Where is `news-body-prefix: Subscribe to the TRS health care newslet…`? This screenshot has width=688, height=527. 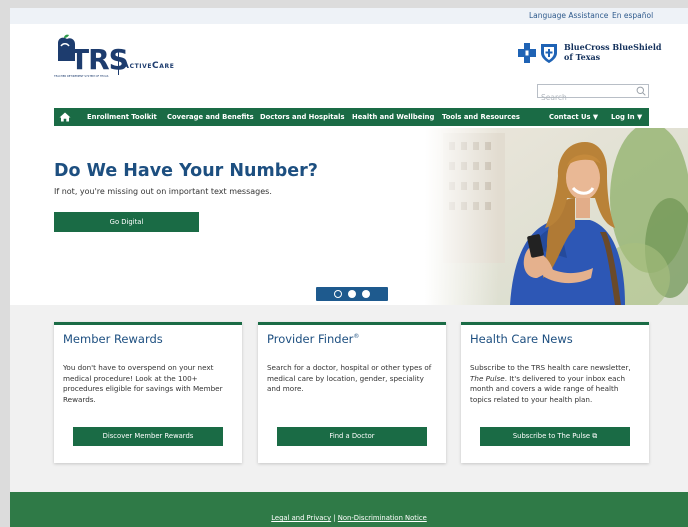
news-body-prefix: Subscribe to the TRS health care newslet… is located at coordinates (550, 367).